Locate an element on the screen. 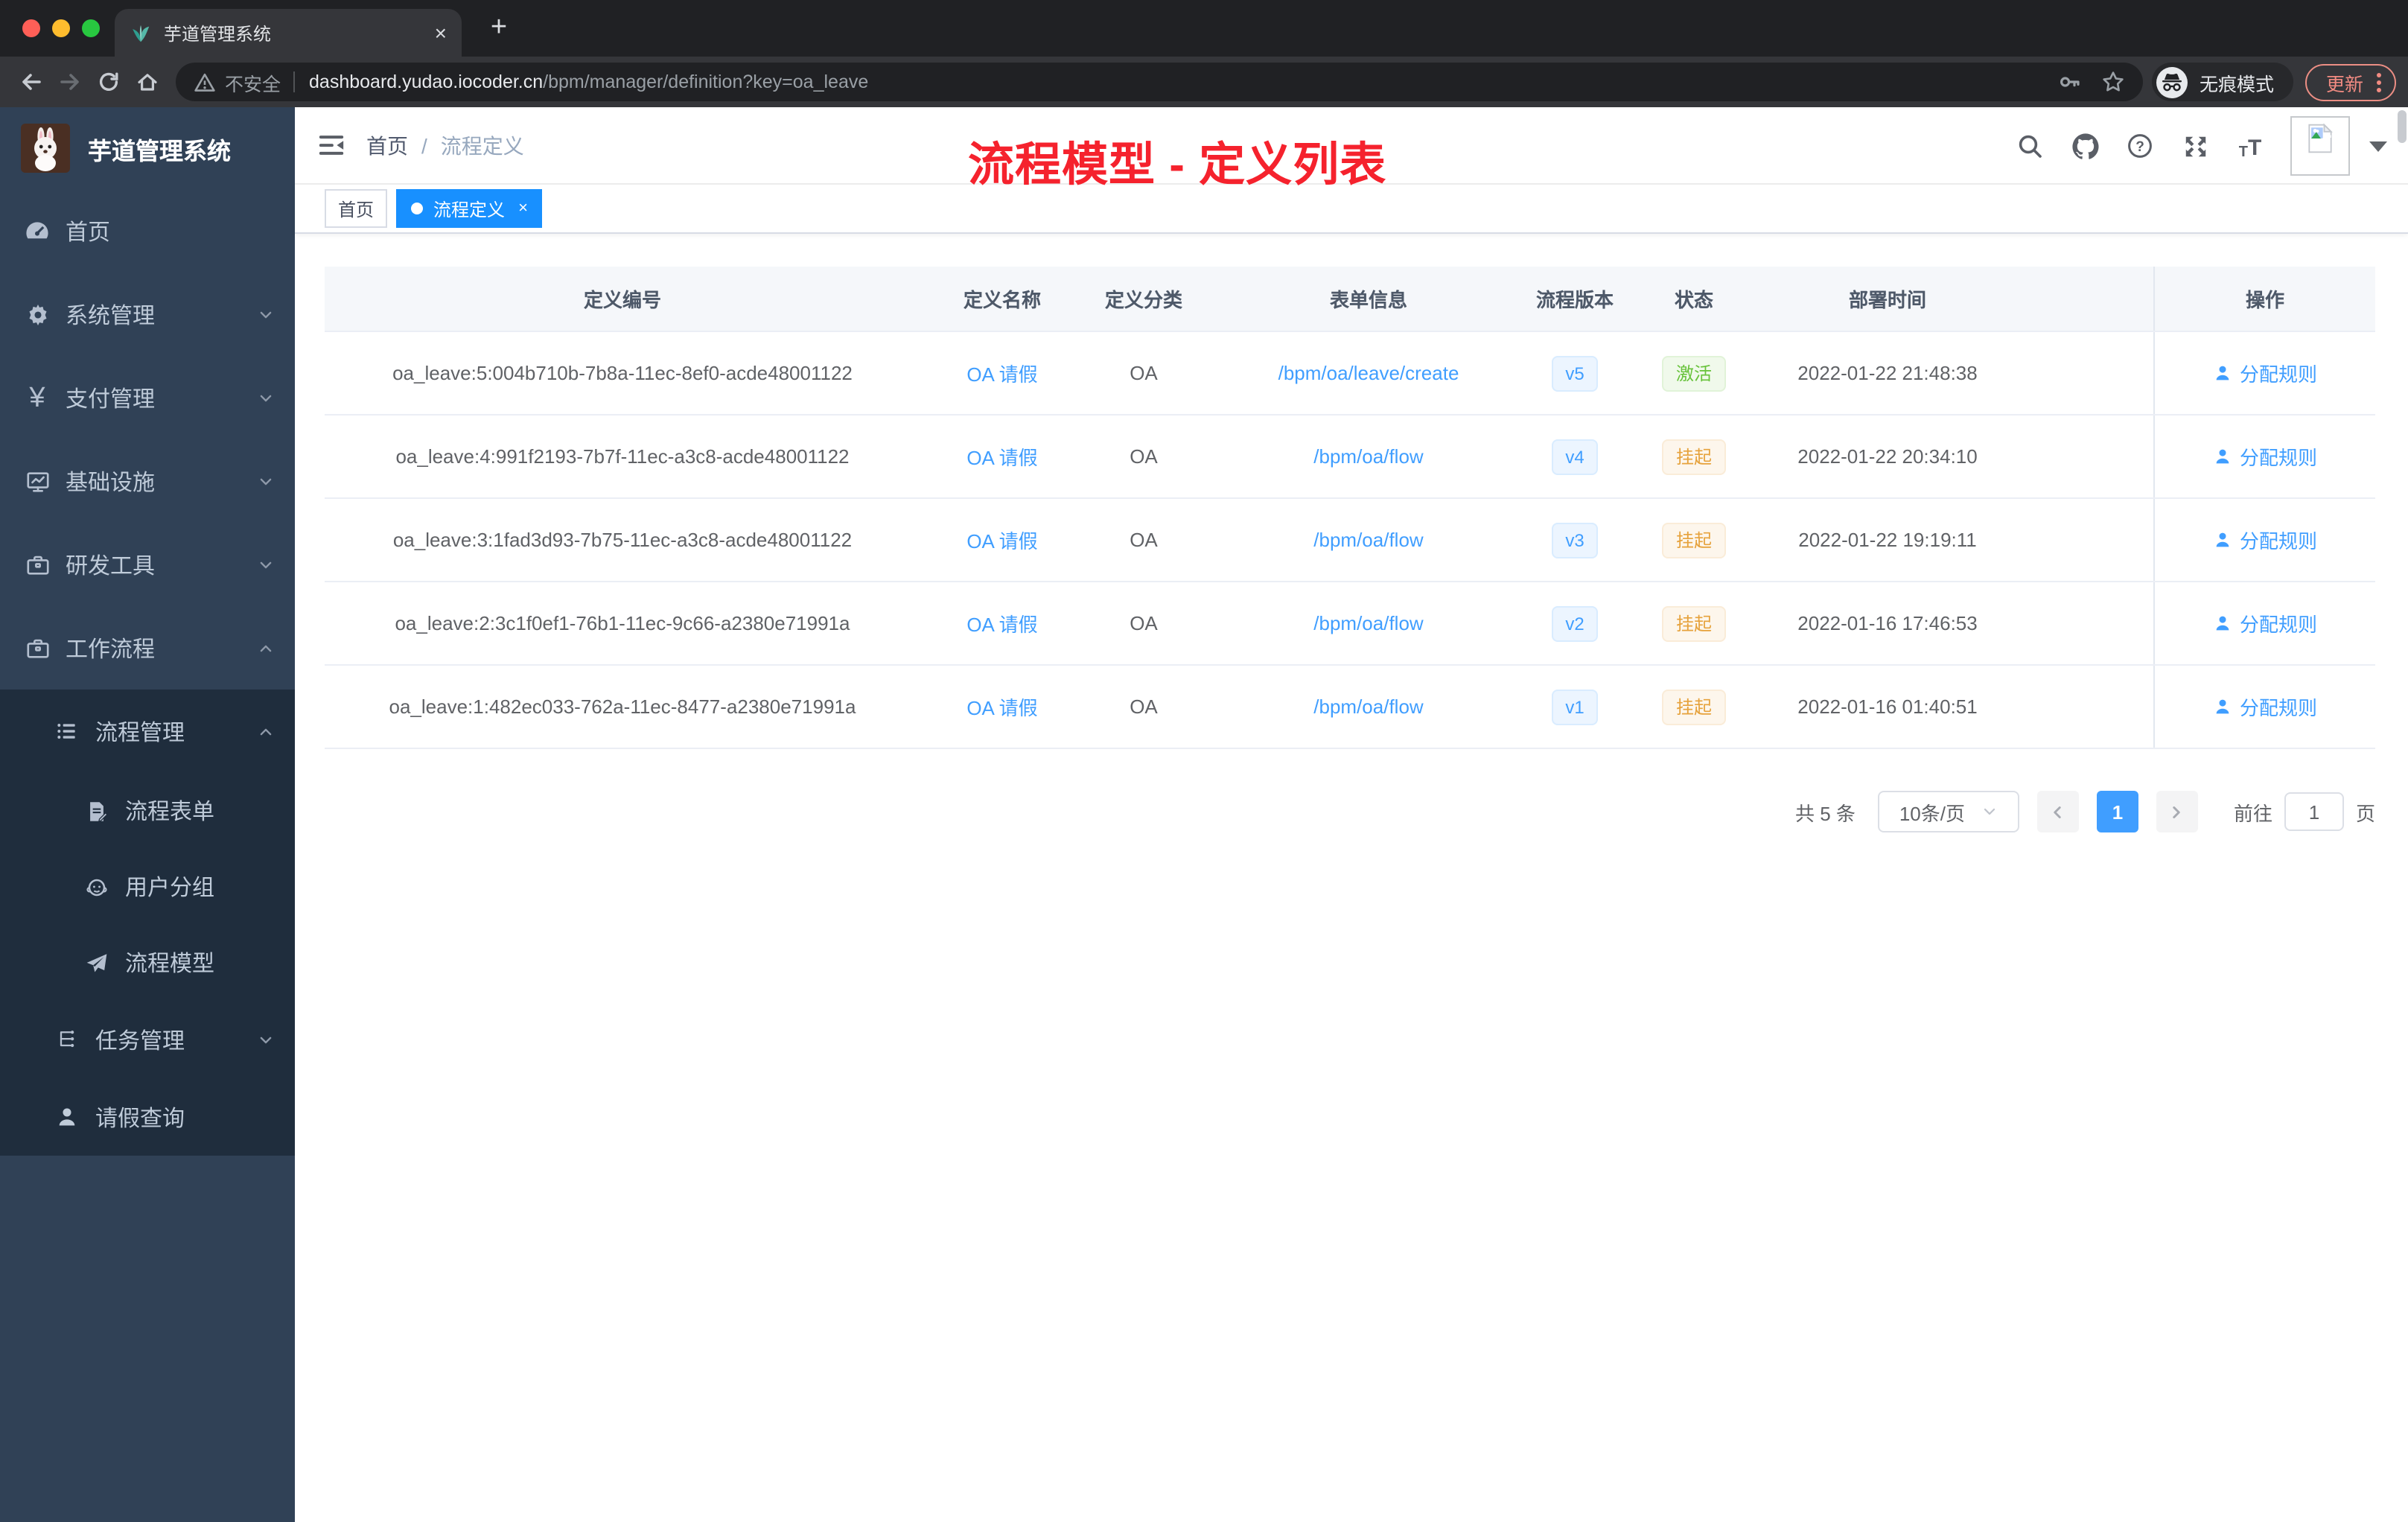  tab-strip: 芋道管理系统 × + is located at coordinates (1204, 28).